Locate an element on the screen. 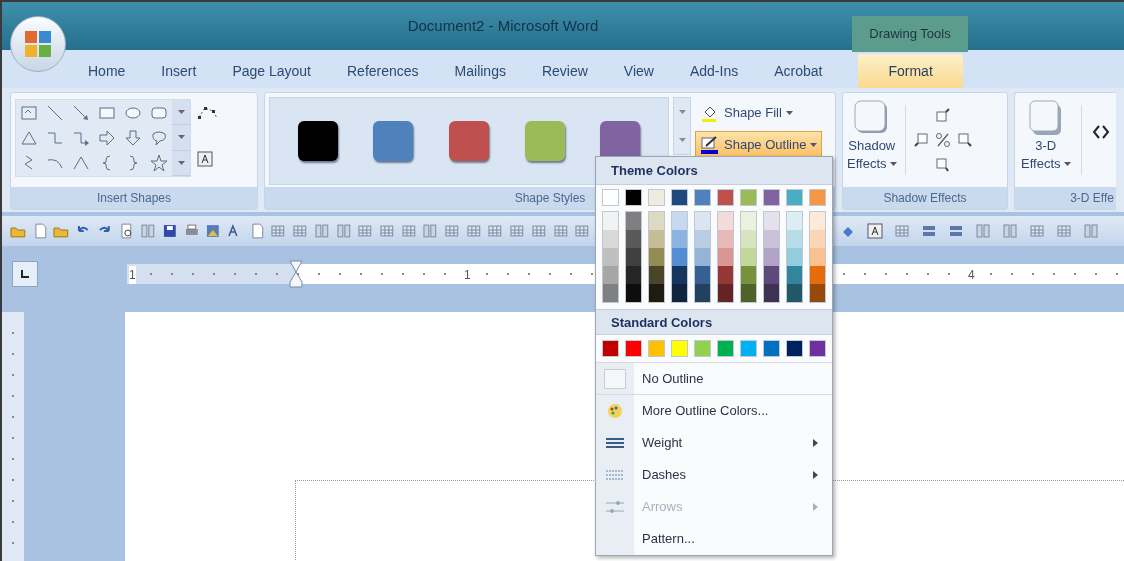  shape-fill-button: Shape Fill is located at coordinates (759, 113).